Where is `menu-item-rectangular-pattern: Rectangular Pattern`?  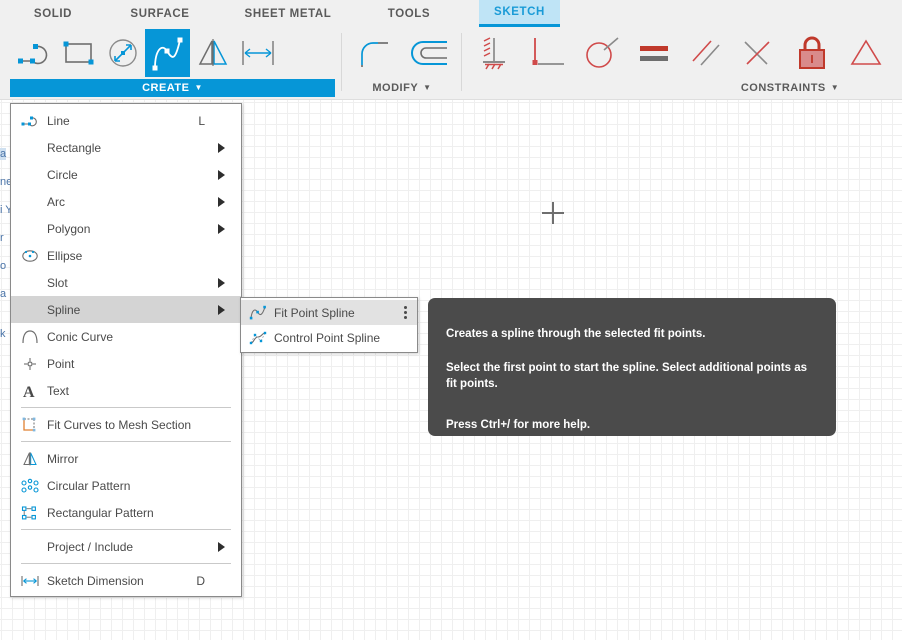
menu-item-rectangular-pattern: Rectangular Pattern is located at coordinates (126, 512).